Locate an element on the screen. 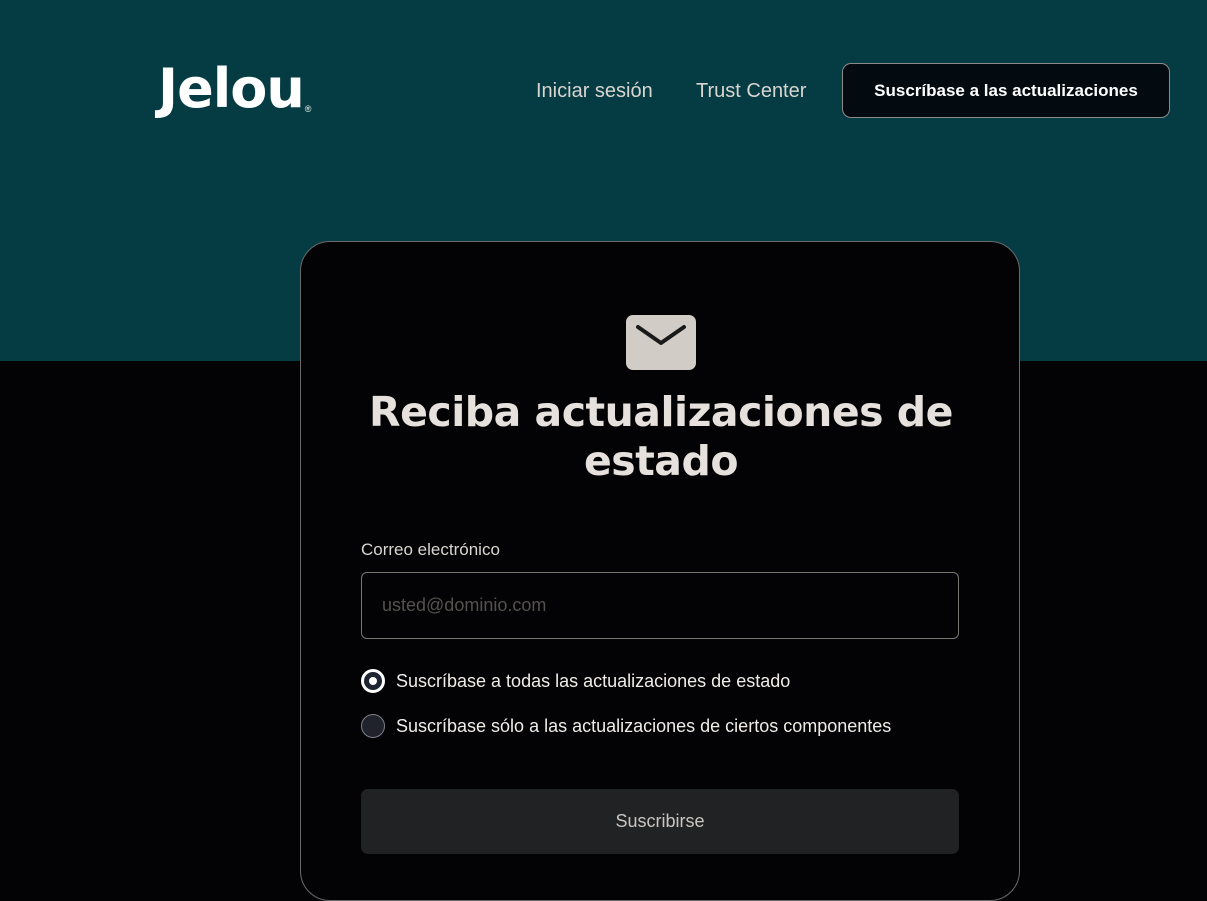  radio-dot is located at coordinates (373, 681).